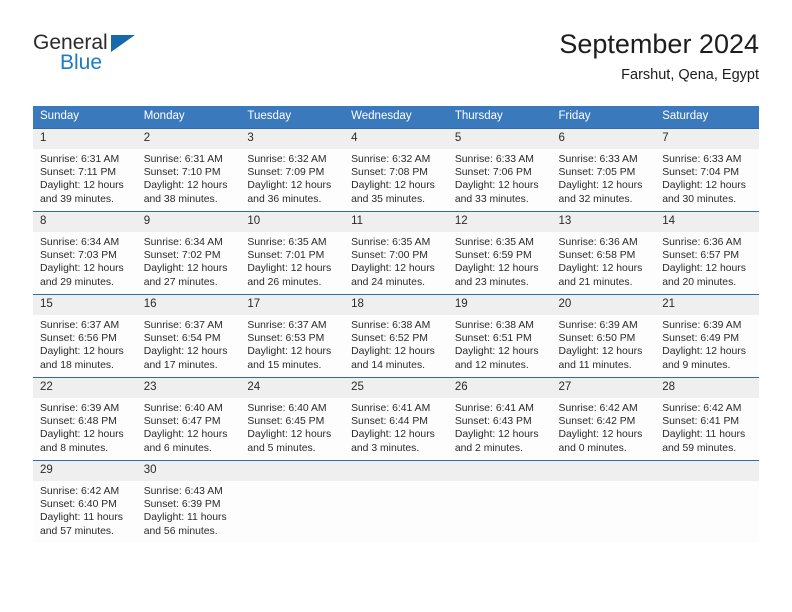 Image resolution: width=792 pixels, height=612 pixels. I want to click on sunrise-text: Sunrise: 6:41 AM, so click(494, 408).